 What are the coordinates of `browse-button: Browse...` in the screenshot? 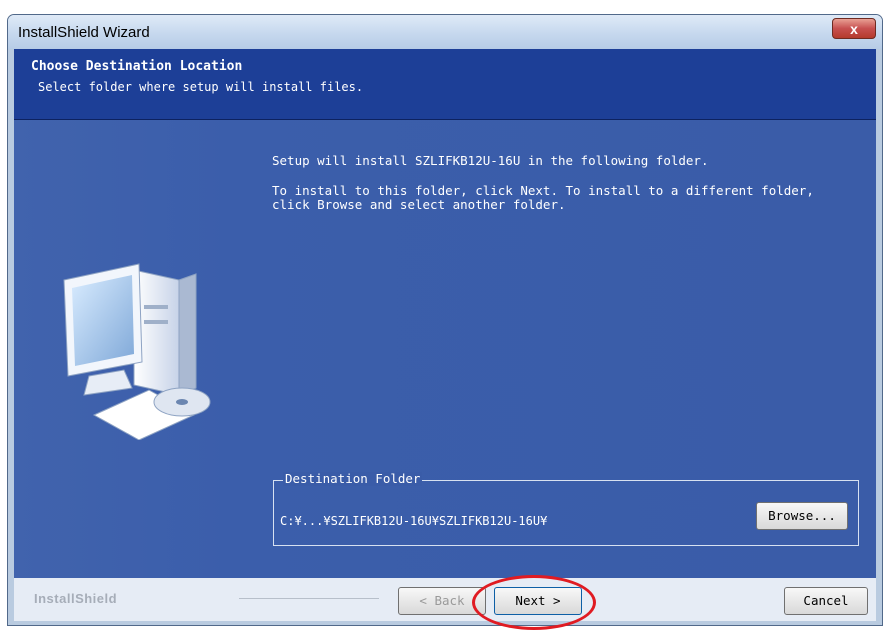 It's located at (802, 516).